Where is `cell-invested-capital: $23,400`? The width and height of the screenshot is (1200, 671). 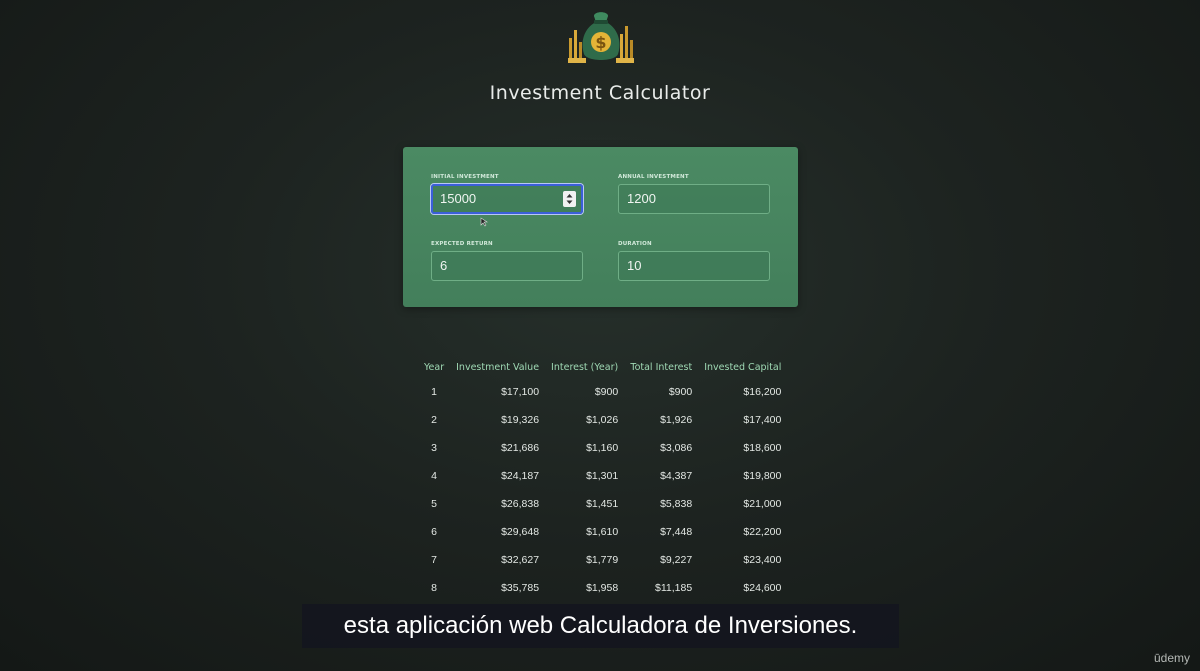 cell-invested-capital: $23,400 is located at coordinates (762, 560).